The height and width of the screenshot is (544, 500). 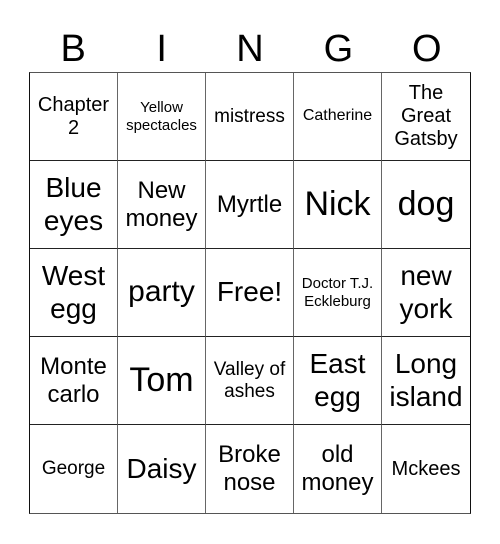 What do you see at coordinates (427, 49) in the screenshot?
I see `header-letter-o: O` at bounding box center [427, 49].